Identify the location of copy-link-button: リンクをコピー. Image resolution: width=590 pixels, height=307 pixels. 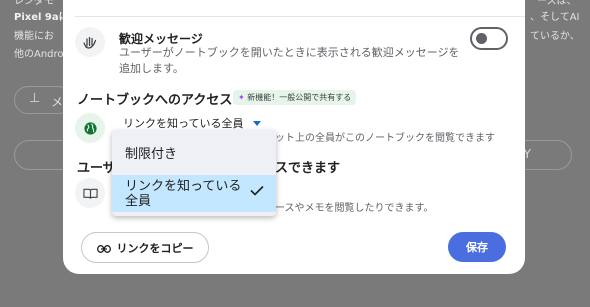
(145, 247).